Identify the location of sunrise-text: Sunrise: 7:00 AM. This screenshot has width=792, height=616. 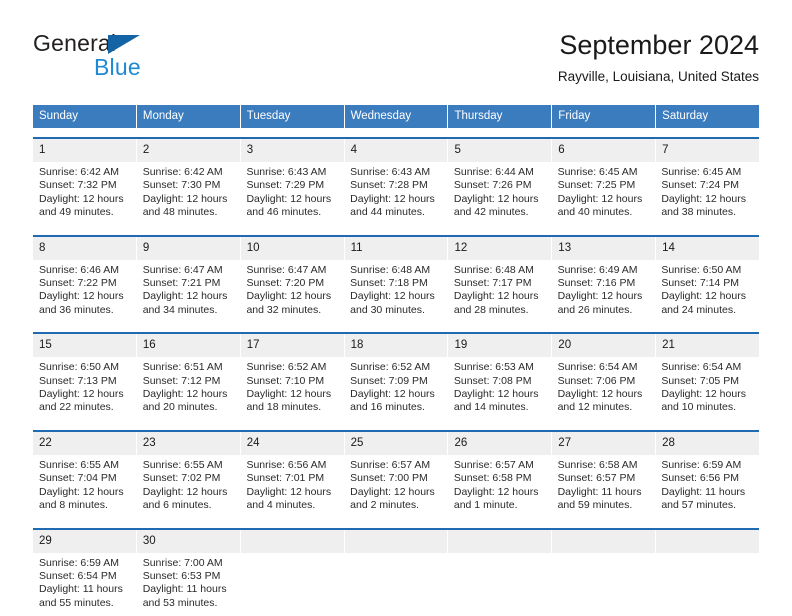
(189, 563).